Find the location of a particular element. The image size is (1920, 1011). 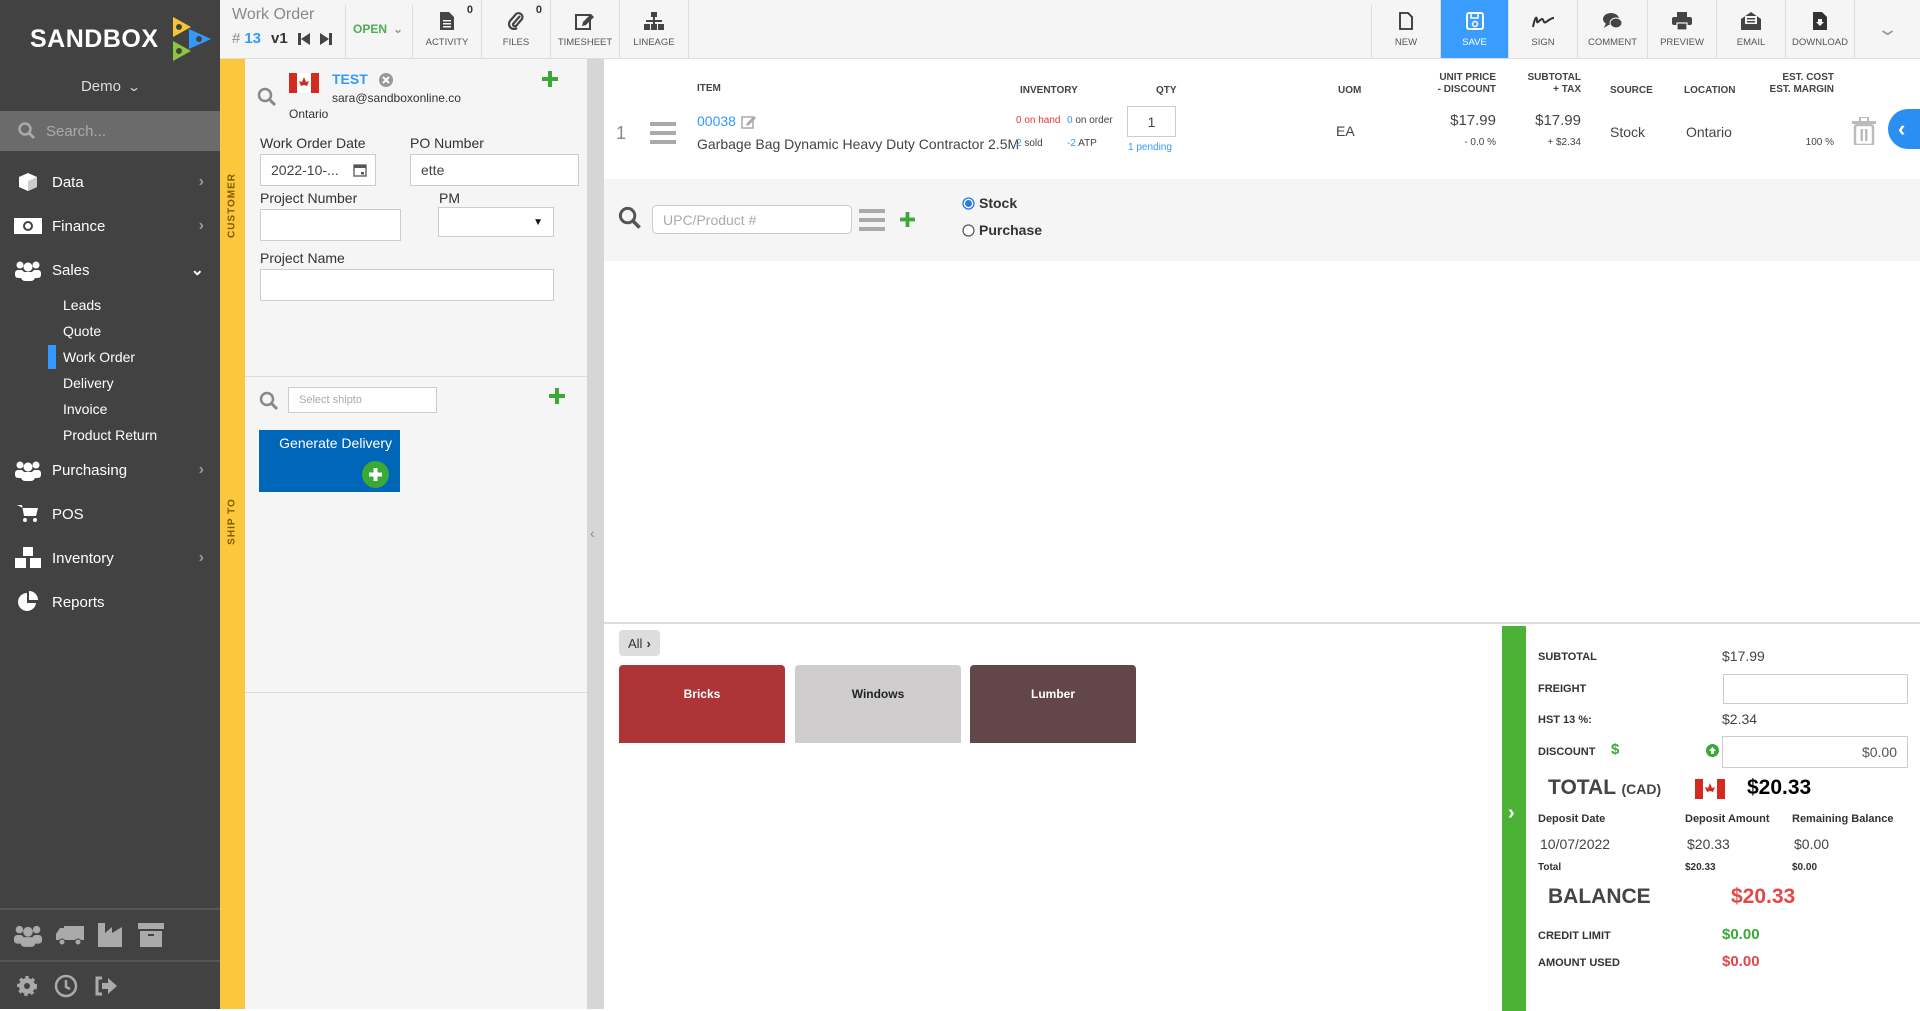

sidebar-subitem-invoice: Invoice is located at coordinates (110, 409).